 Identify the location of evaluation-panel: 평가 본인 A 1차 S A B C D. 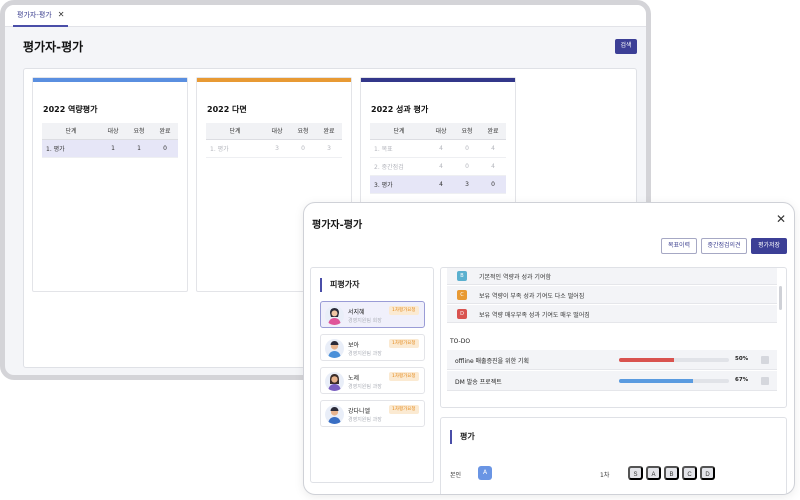
(613, 455).